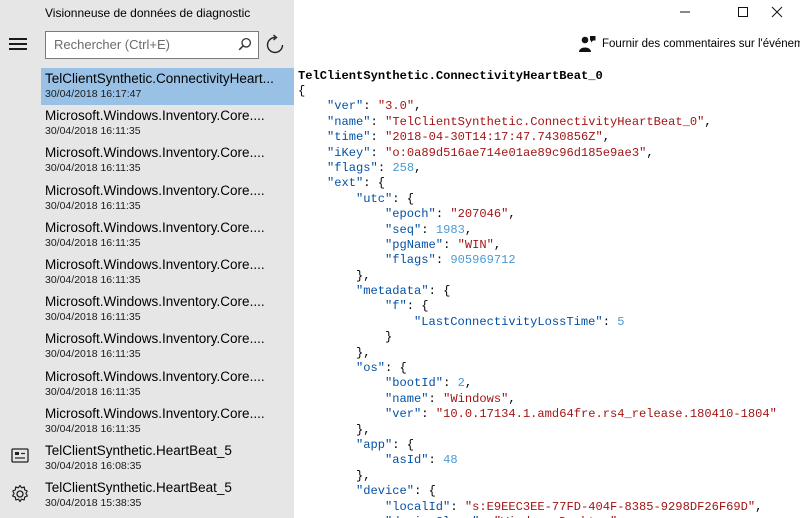  What do you see at coordinates (483, 260) in the screenshot?
I see `json-number-value: 905969712` at bounding box center [483, 260].